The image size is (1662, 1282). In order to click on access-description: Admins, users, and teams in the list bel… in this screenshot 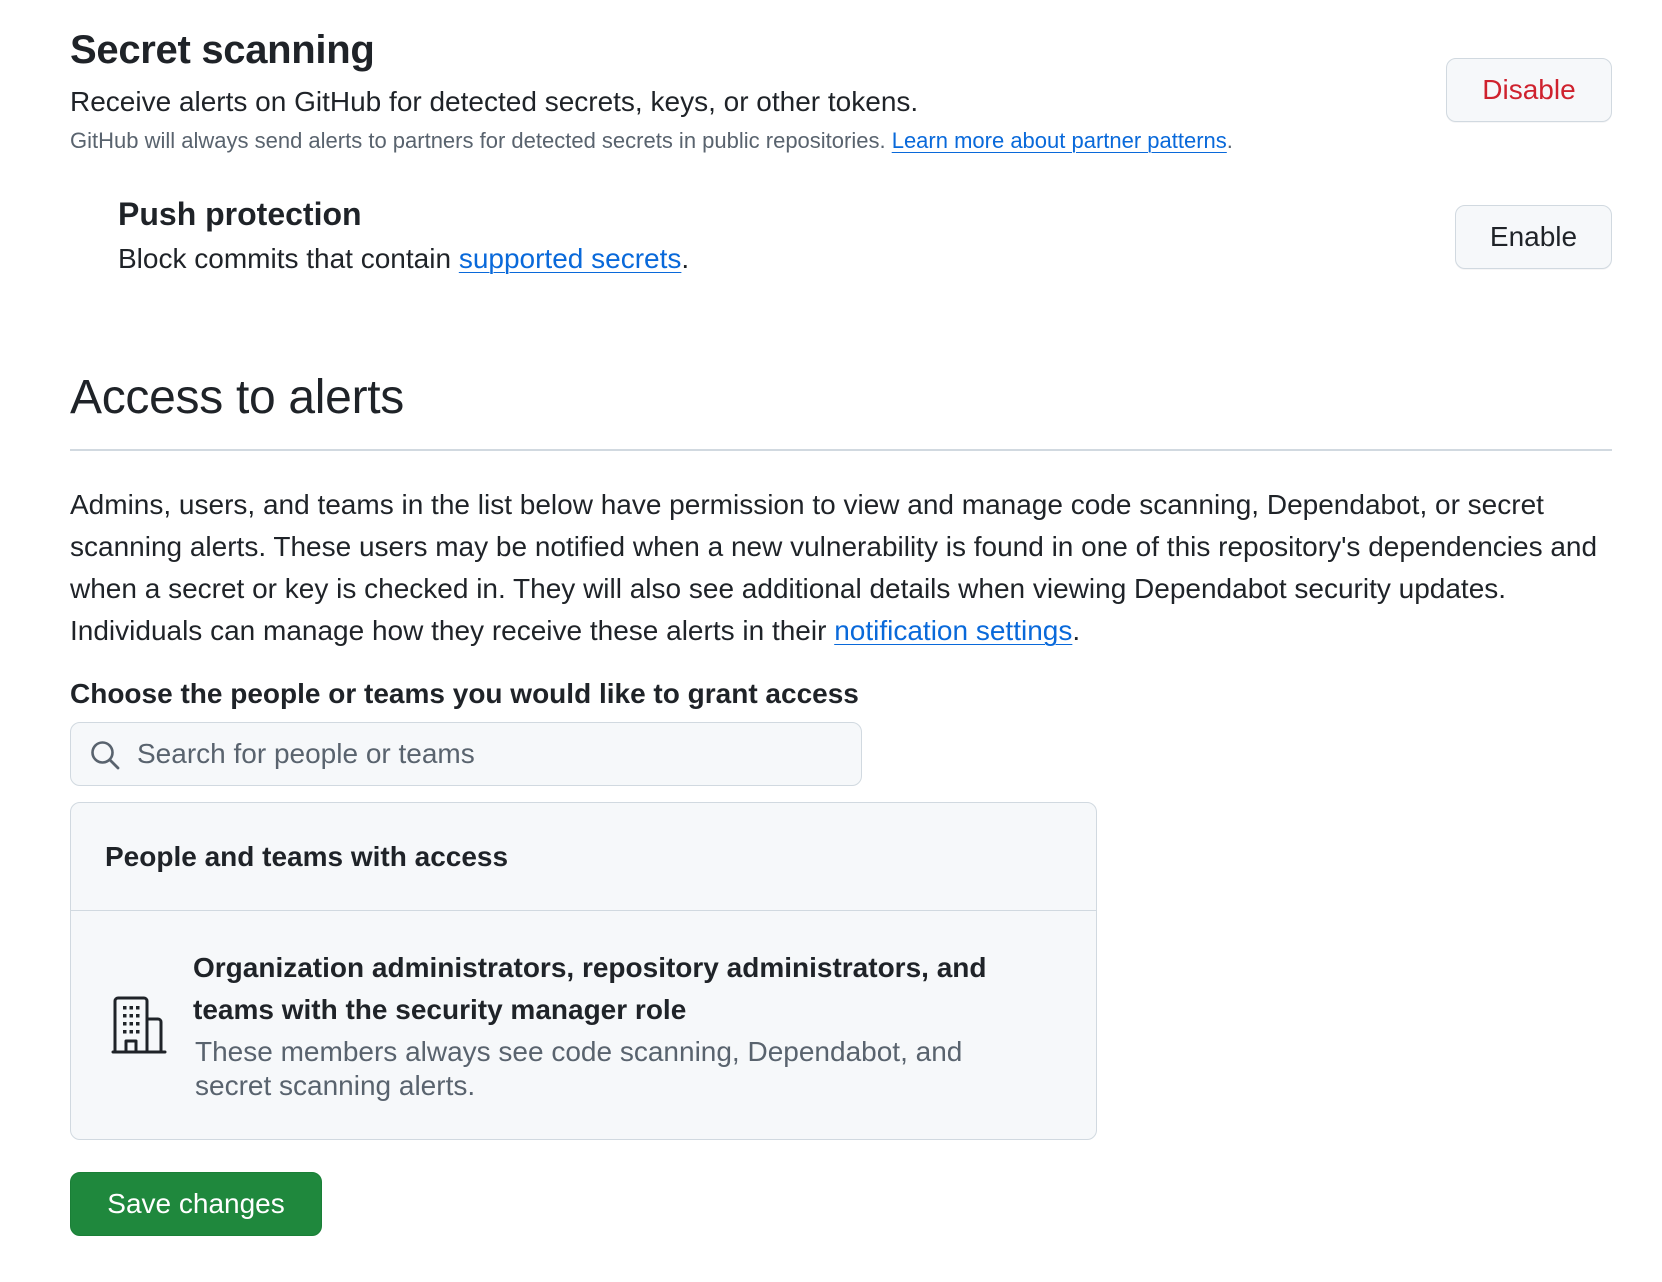, I will do `click(842, 568)`.